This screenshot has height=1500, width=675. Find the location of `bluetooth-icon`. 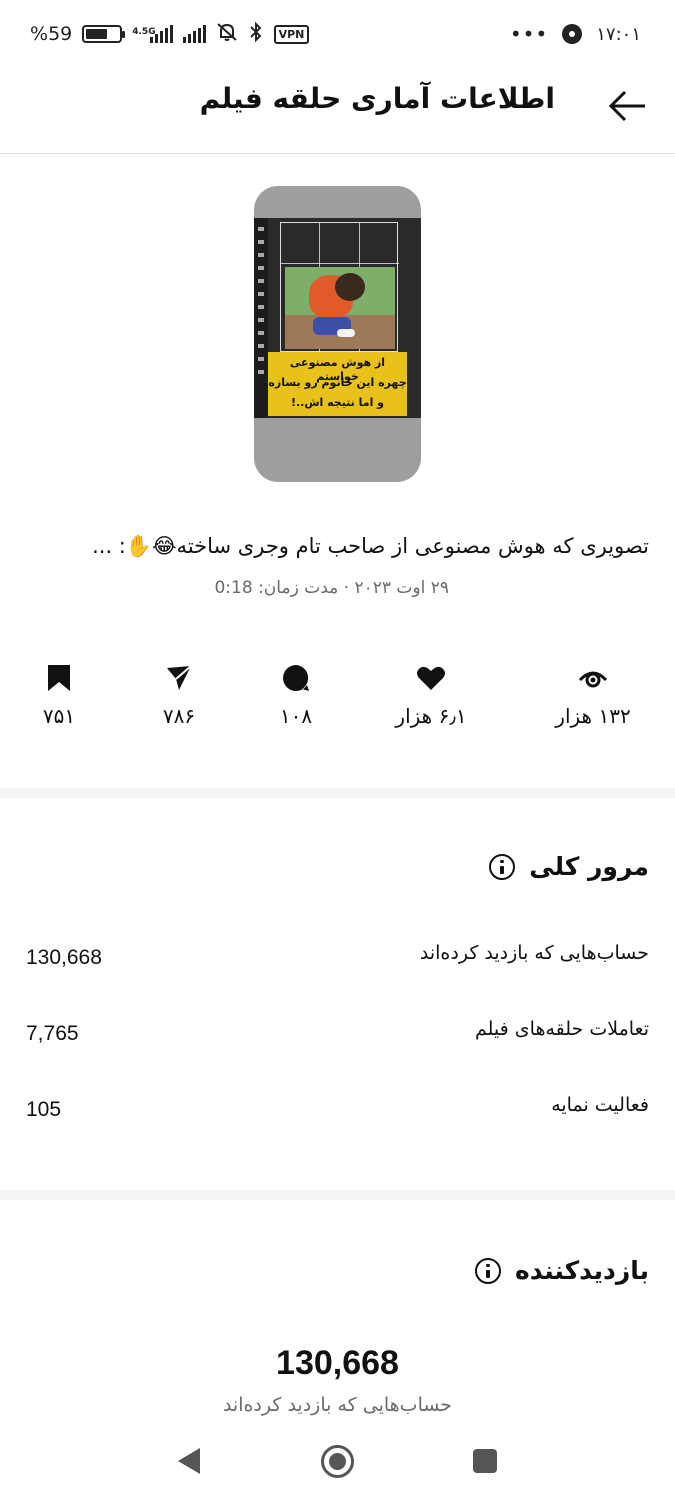

bluetooth-icon is located at coordinates (256, 33).